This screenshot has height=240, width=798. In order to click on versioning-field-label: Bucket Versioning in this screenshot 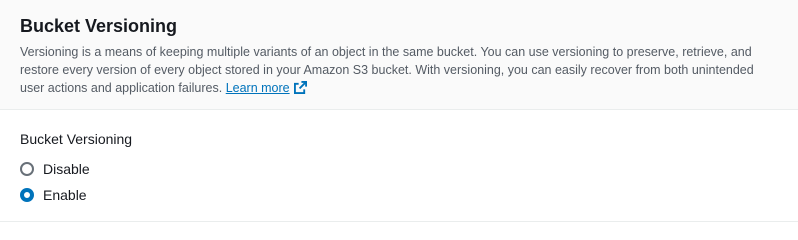, I will do `click(76, 139)`.